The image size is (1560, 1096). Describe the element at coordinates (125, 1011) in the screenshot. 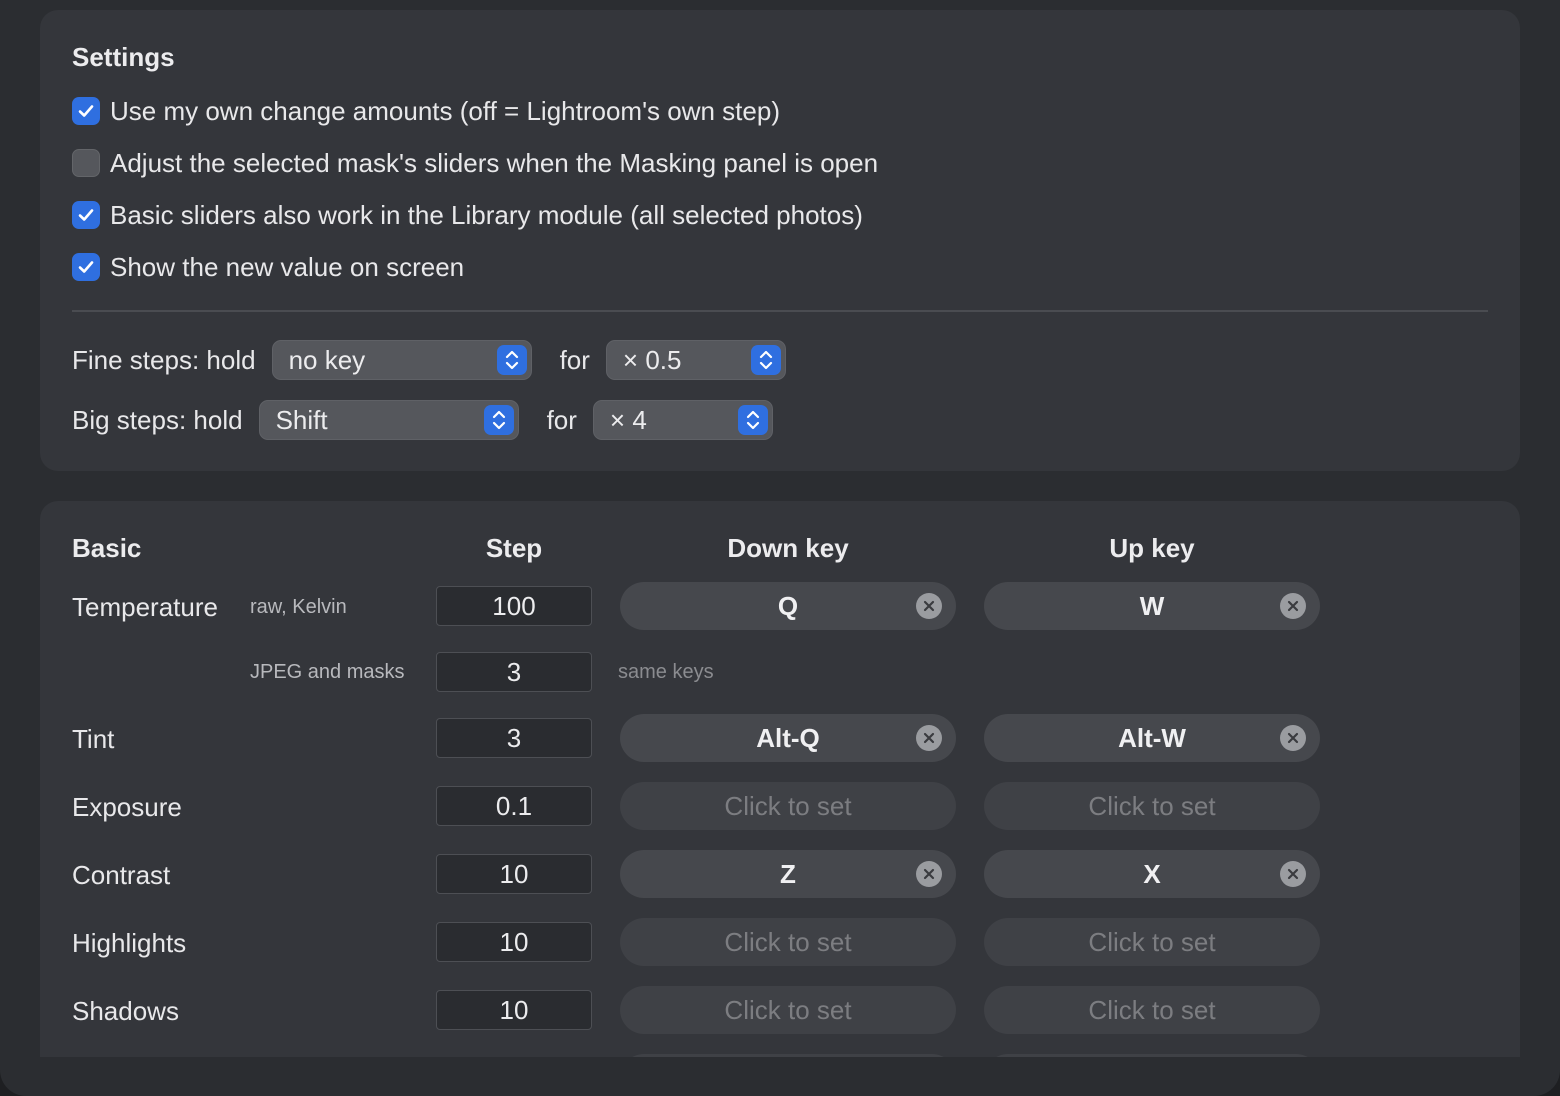

I see `row-label-shadows: Shadows` at that location.